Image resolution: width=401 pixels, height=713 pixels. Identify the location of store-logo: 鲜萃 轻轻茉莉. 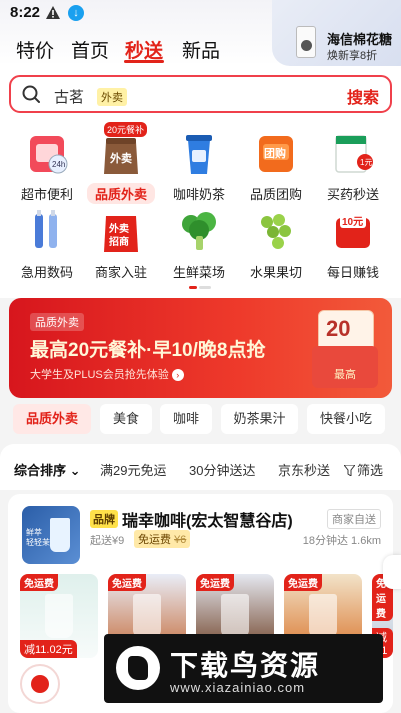
(51, 535).